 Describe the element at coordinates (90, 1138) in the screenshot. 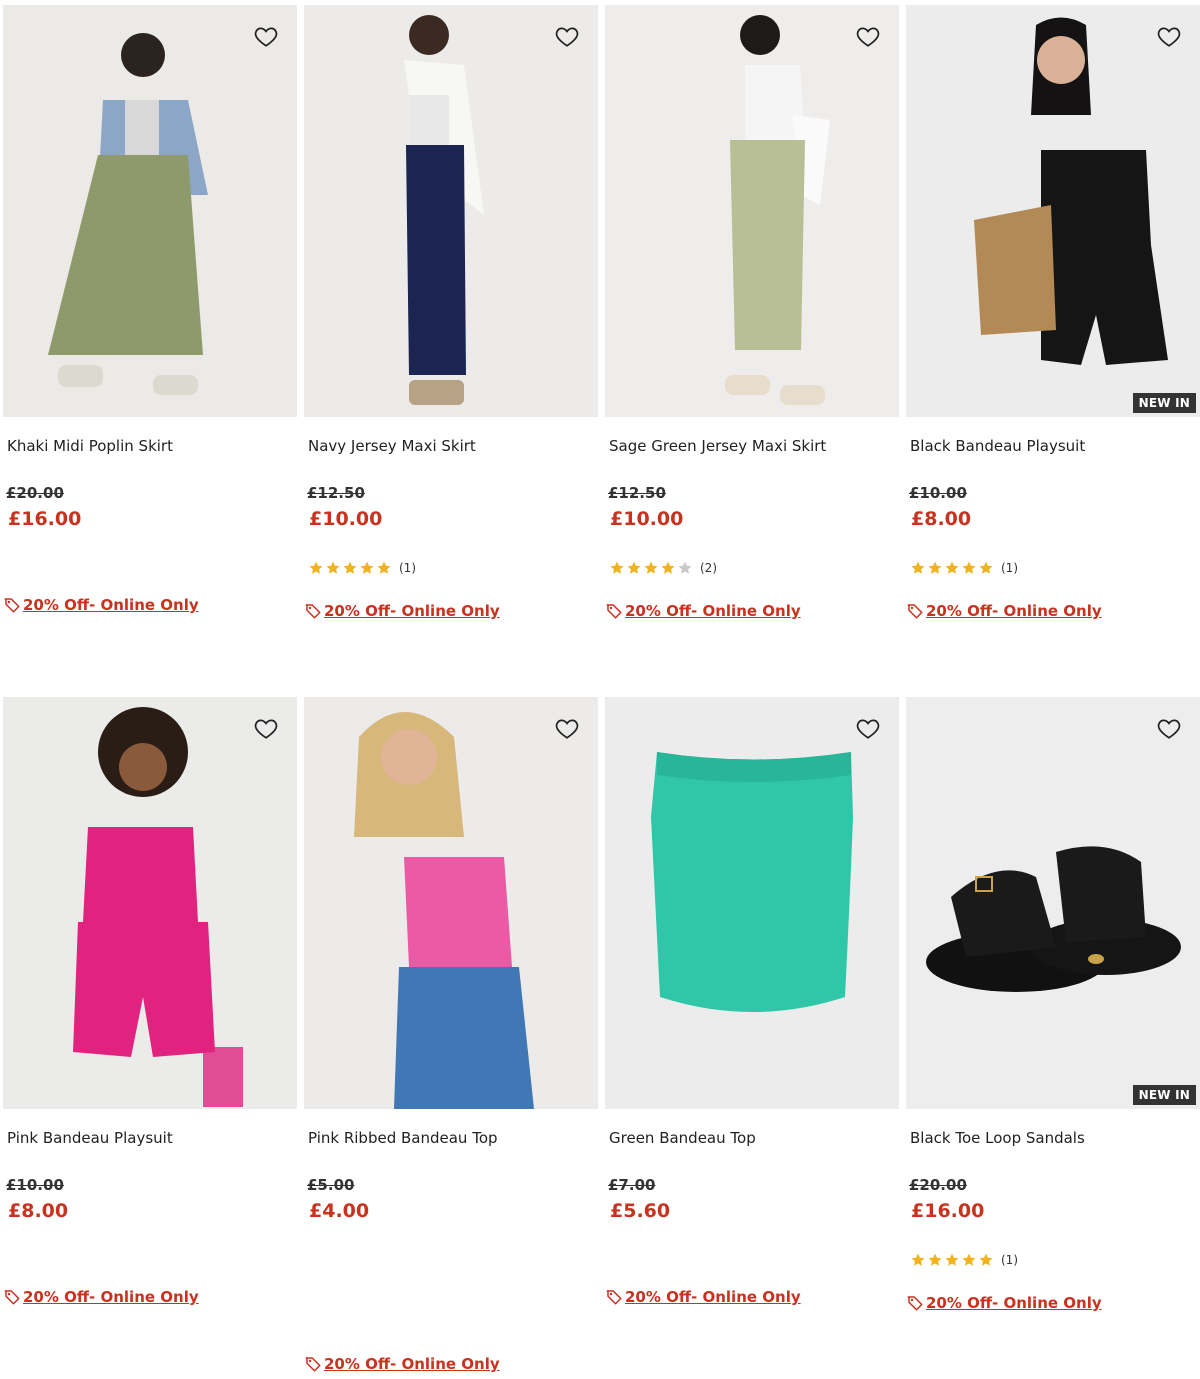

I see `product-name: Pink Bandeau Playsuit` at that location.